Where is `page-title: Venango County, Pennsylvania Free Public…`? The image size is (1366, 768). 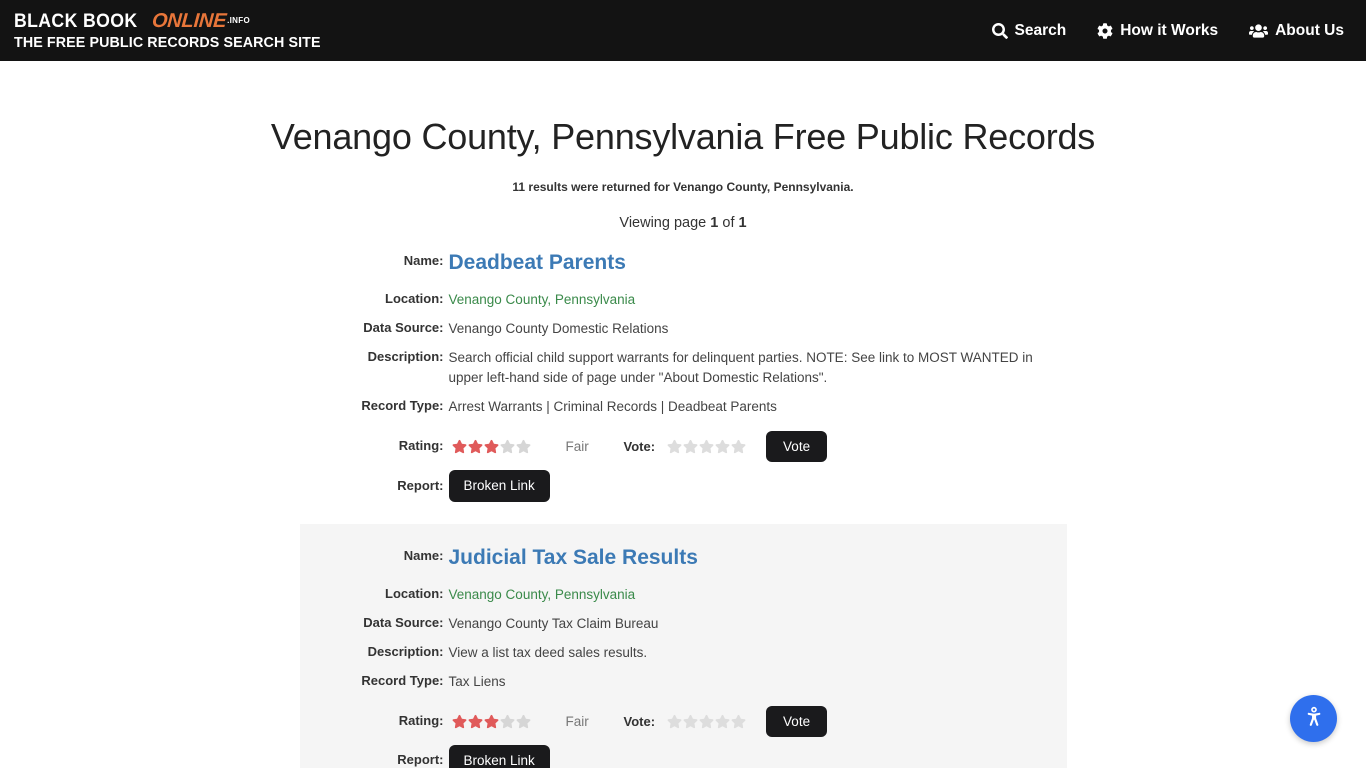
page-title: Venango County, Pennsylvania Free Public… is located at coordinates (683, 136).